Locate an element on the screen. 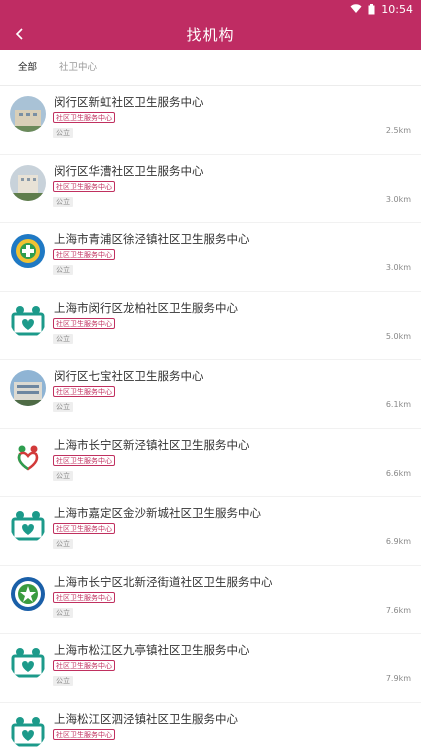 The width and height of the screenshot is (421, 750). list-item: 上海市闵行区龙柏社区卫生服务中心 社区卫生服务中心 公立 5.0km is located at coordinates (210, 326).